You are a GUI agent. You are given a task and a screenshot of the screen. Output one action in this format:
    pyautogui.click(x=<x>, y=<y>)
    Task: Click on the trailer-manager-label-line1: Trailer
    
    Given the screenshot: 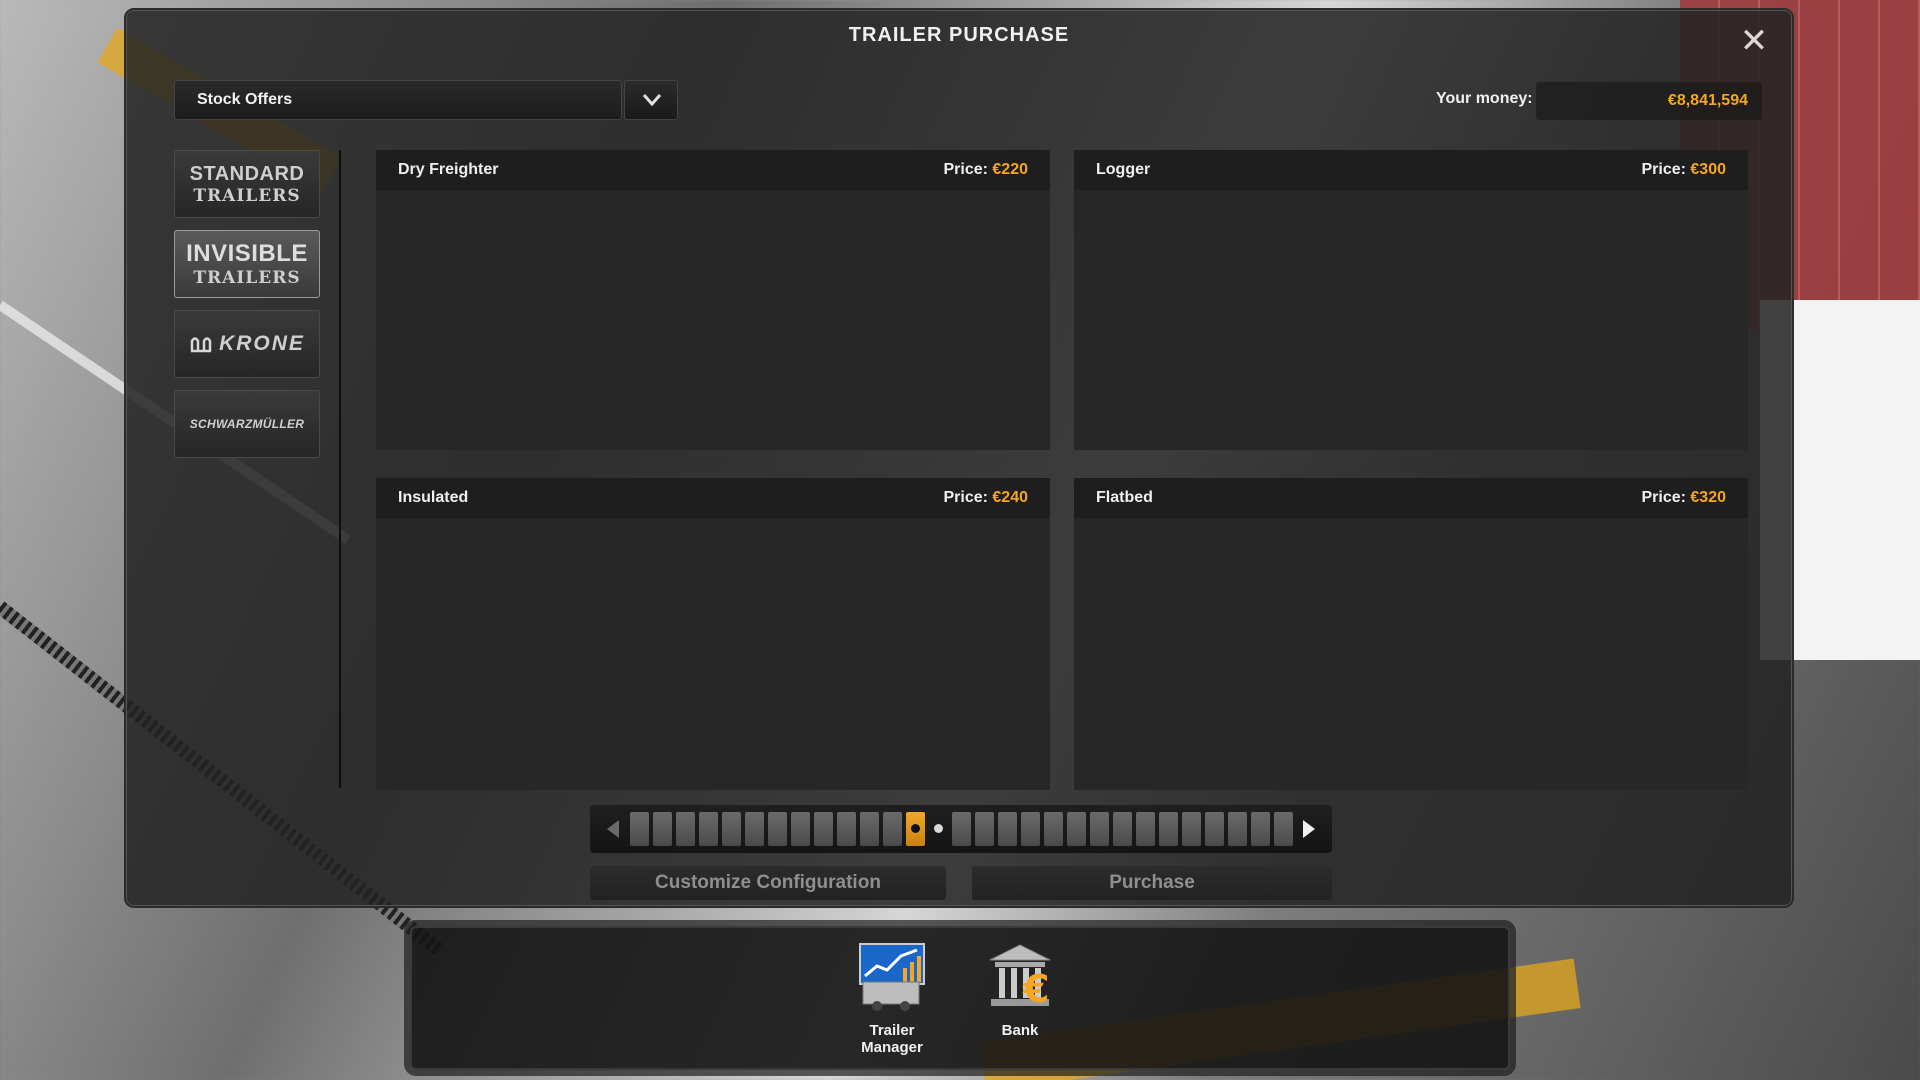 What is the action you would take?
    pyautogui.click(x=892, y=1030)
    